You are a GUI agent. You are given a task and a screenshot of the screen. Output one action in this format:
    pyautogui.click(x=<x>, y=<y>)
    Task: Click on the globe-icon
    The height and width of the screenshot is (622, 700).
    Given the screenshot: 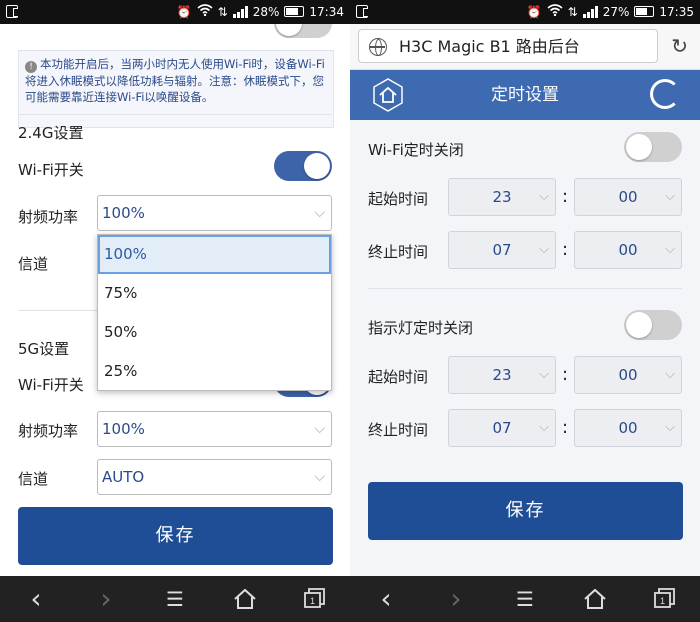 What is the action you would take?
    pyautogui.click(x=378, y=47)
    